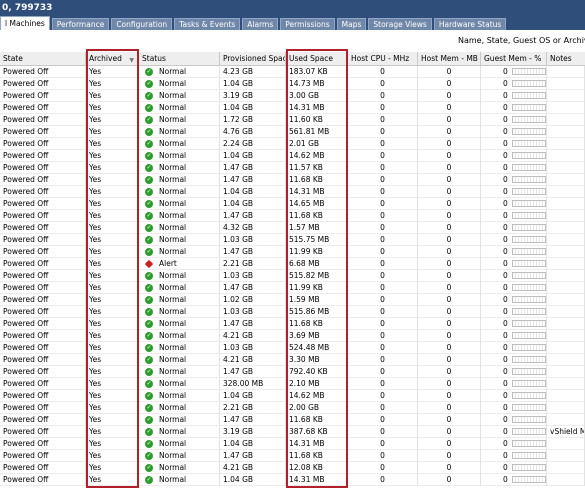 The width and height of the screenshot is (585, 488). What do you see at coordinates (292, 468) in the screenshot?
I see `table-row: Powered Off Yes ✓ Normal 4.21 GB 12.08 KB 0 0 0` at bounding box center [292, 468].